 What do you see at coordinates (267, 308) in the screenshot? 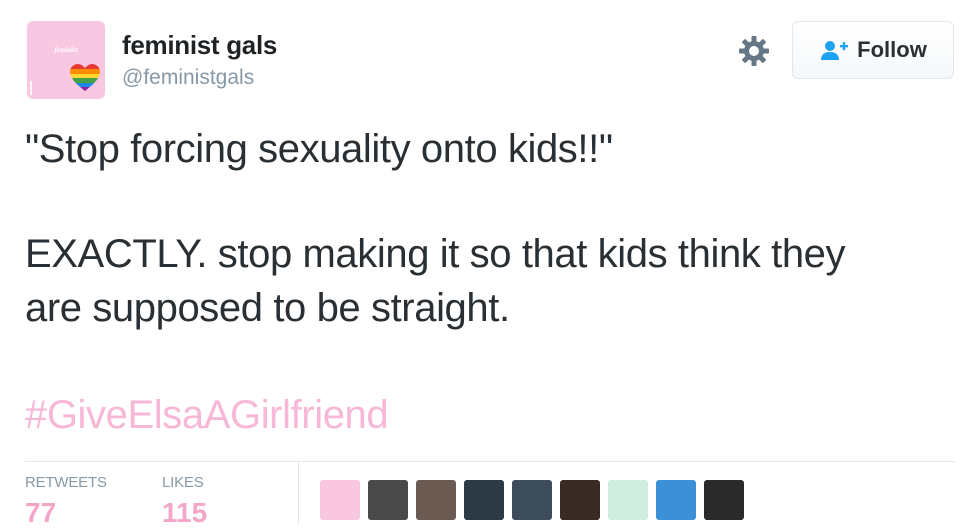
I see `tweet-line: are supposed to be straight.` at bounding box center [267, 308].